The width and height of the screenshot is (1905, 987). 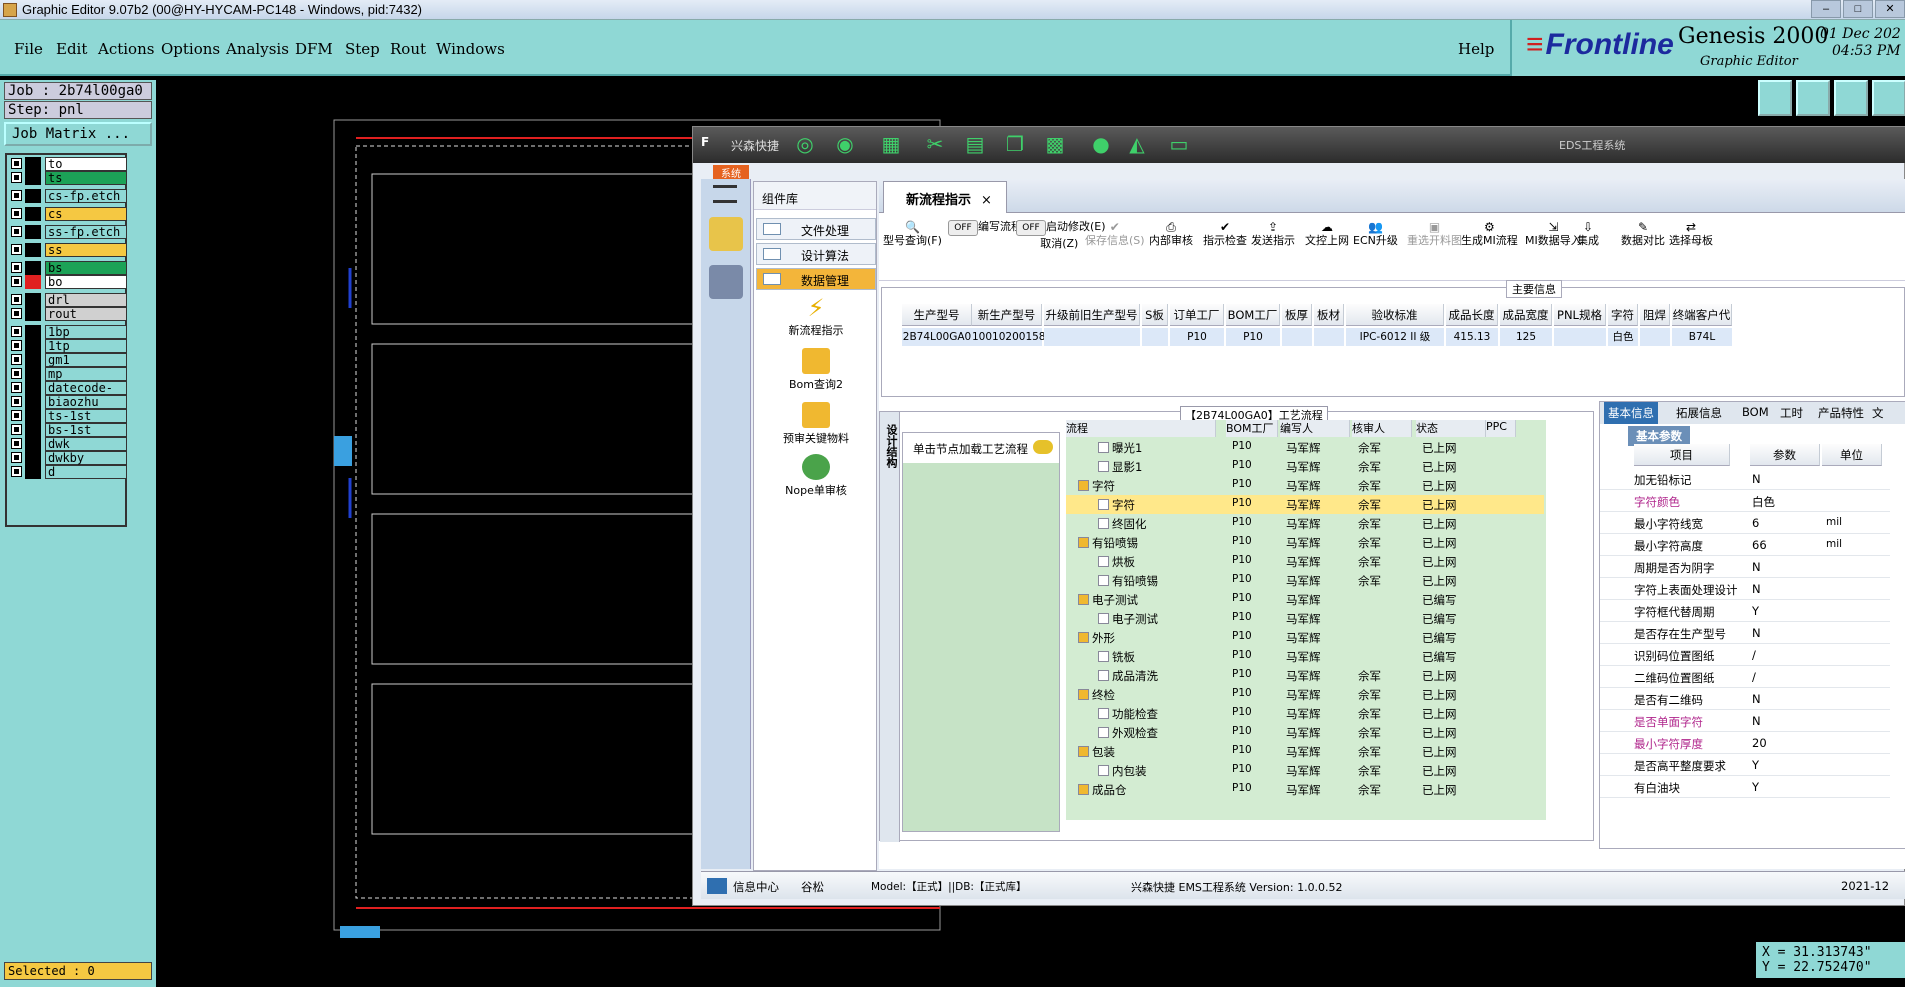 What do you see at coordinates (731, 172) in the screenshot?
I see `system-tab: 系统` at bounding box center [731, 172].